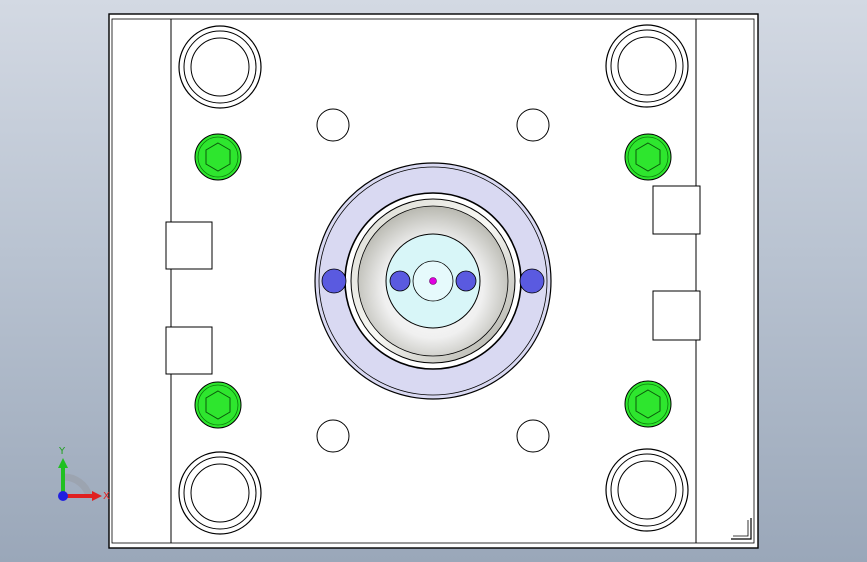 The height and width of the screenshot is (562, 867). Describe the element at coordinates (97, 496) in the screenshot. I see `x-axis-arrow-icon` at that location.